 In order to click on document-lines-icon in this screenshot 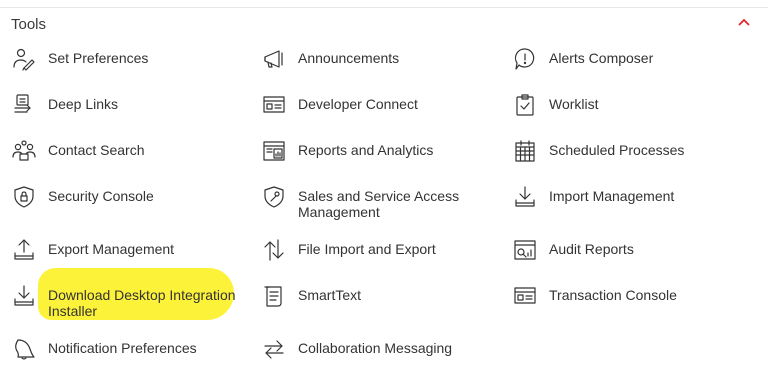, I will do `click(274, 296)`.